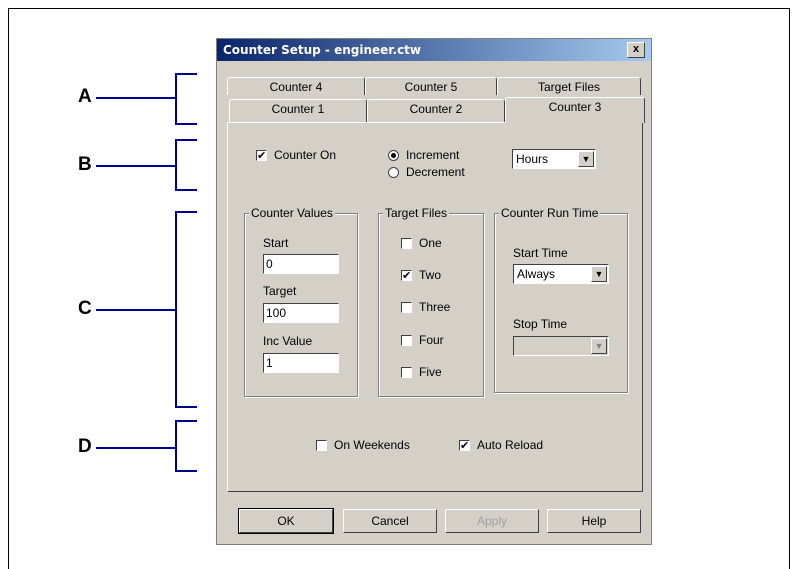 The image size is (798, 569). What do you see at coordinates (550, 213) in the screenshot?
I see `counter-run-time-title: Counter Run Time` at bounding box center [550, 213].